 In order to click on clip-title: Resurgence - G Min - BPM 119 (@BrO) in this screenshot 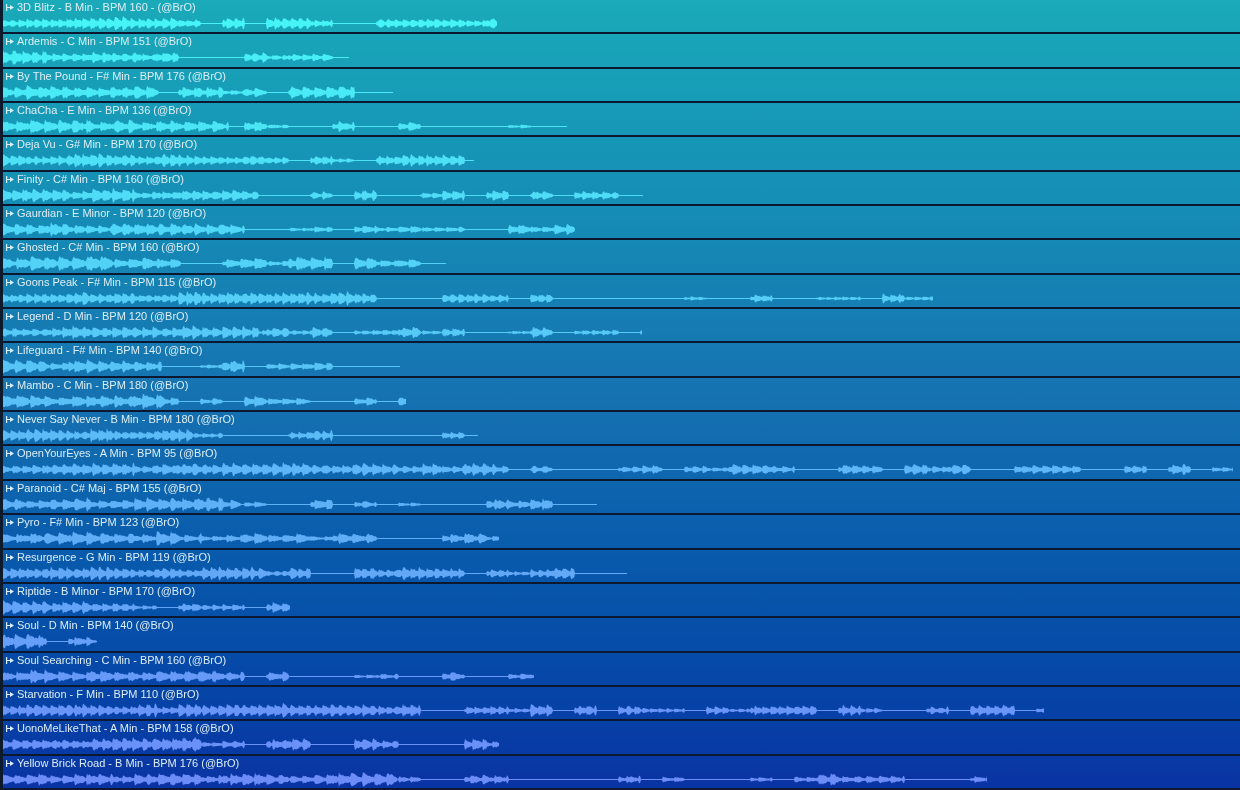, I will do `click(114, 557)`.